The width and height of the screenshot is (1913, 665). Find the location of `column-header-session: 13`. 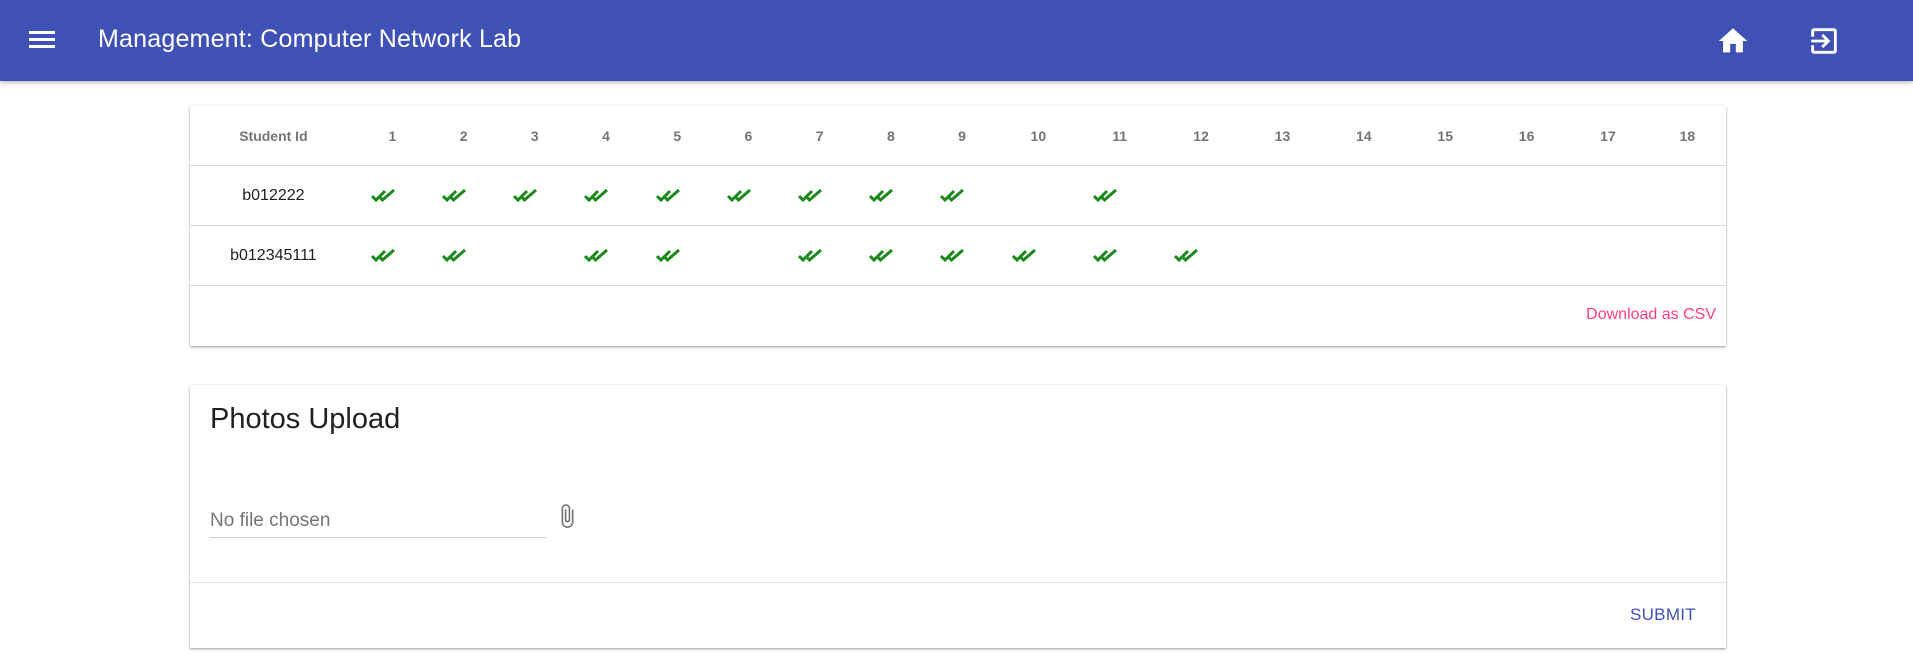

column-header-session: 13 is located at coordinates (1282, 136).